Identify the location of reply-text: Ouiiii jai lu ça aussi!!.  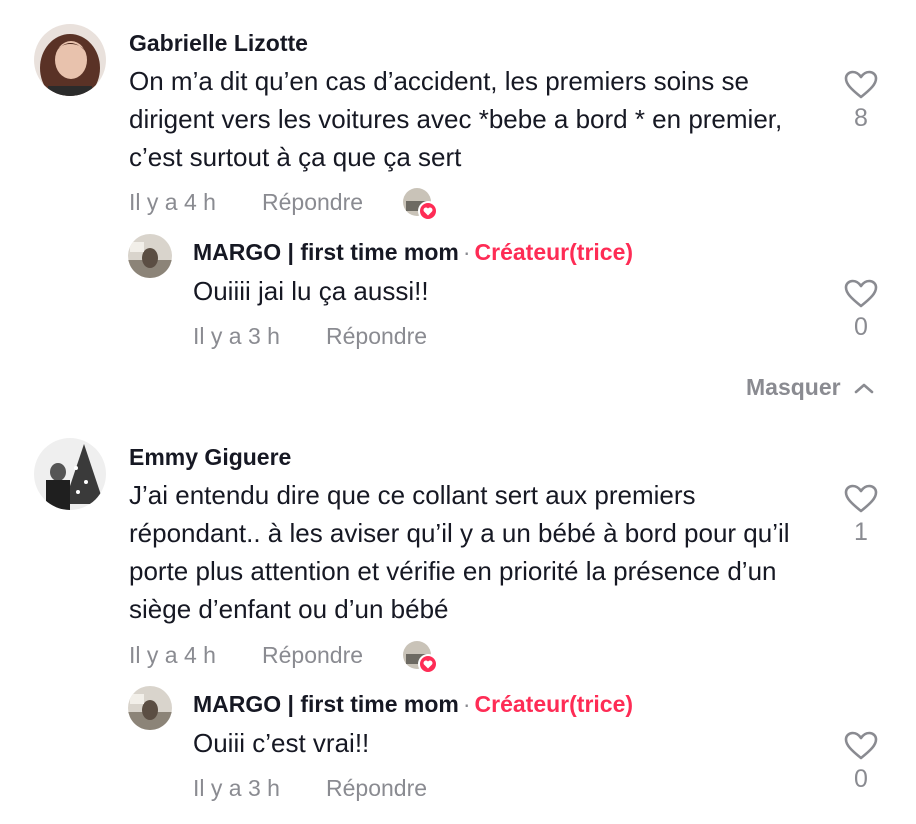
(311, 291).